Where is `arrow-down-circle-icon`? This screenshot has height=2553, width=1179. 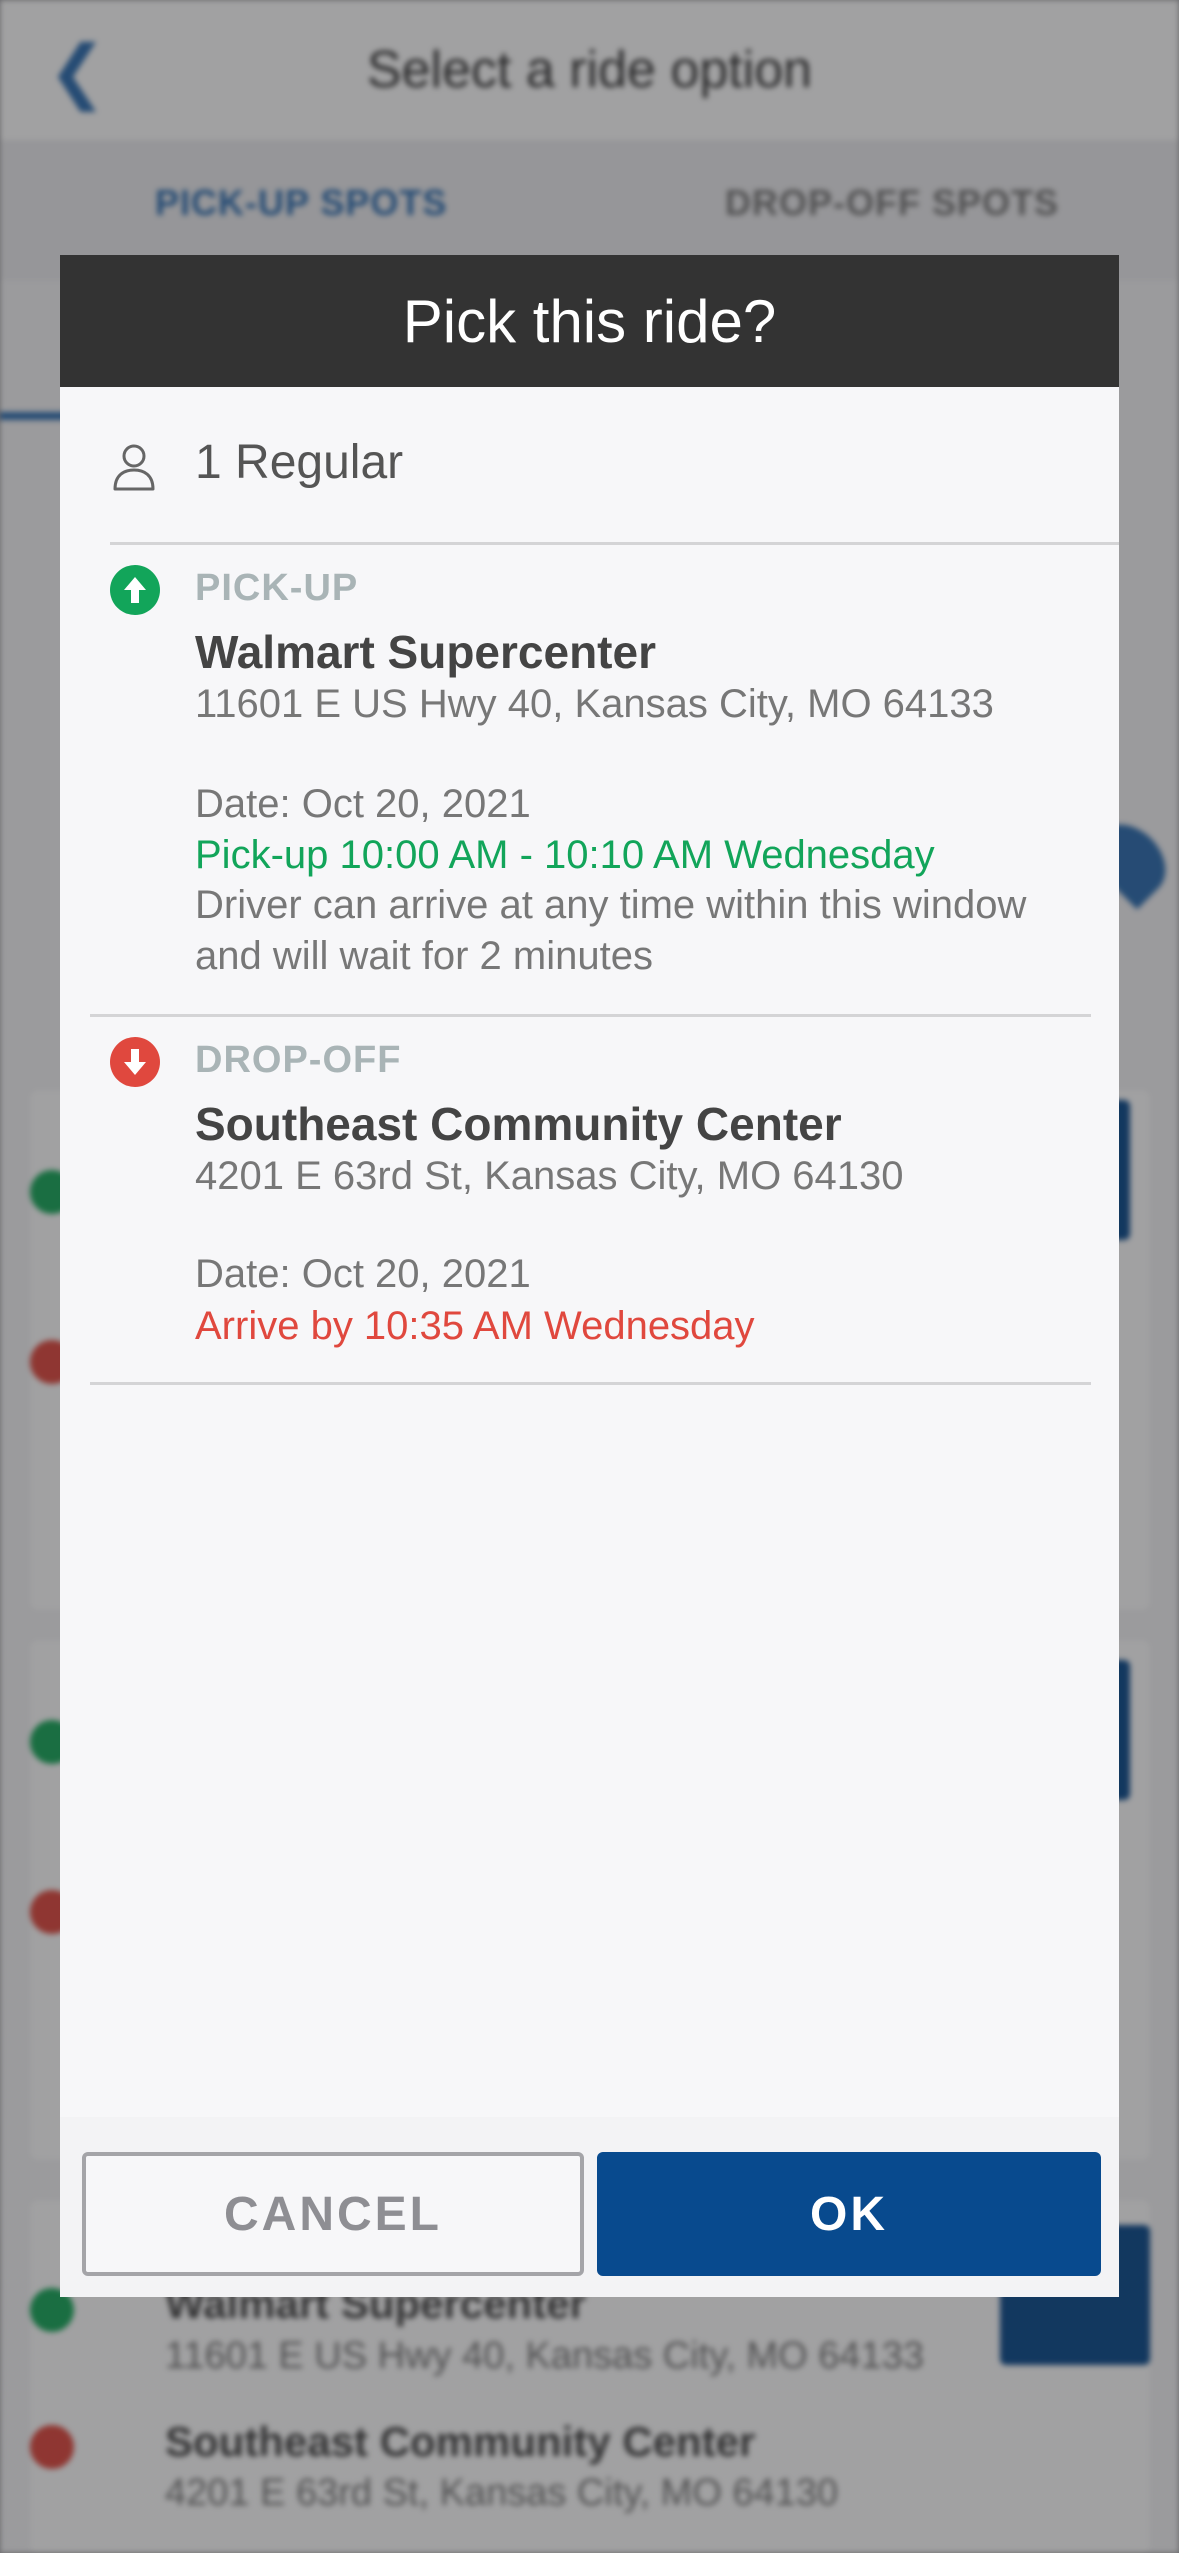 arrow-down-circle-icon is located at coordinates (135, 1062).